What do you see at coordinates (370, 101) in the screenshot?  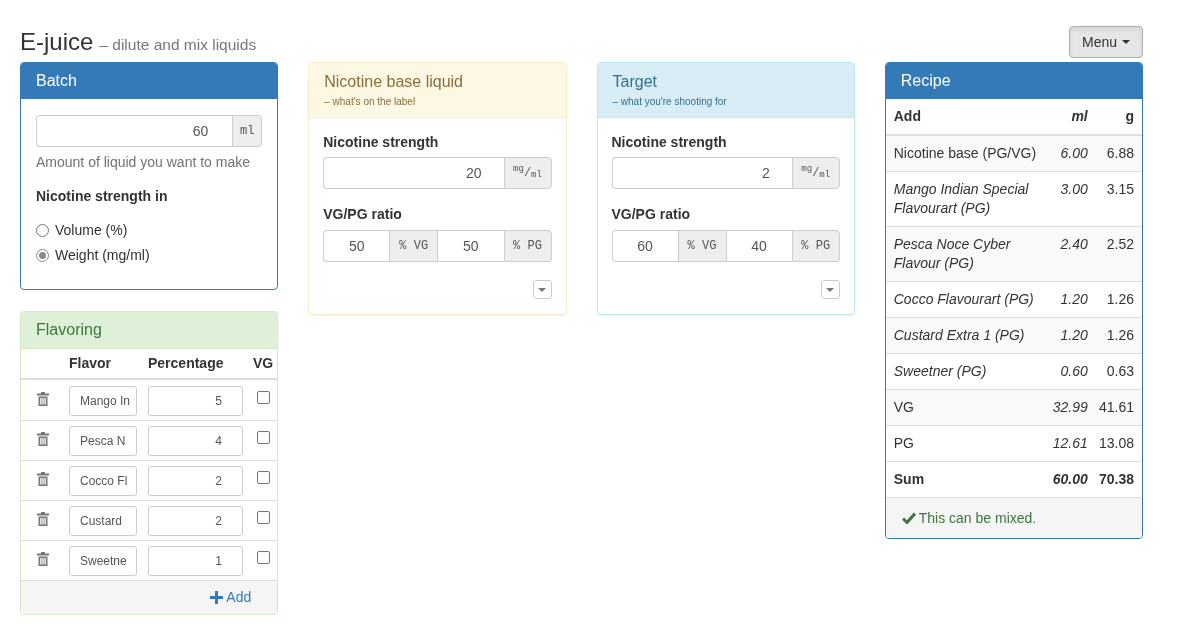 I see `panel-subtitle: – what's on the label` at bounding box center [370, 101].